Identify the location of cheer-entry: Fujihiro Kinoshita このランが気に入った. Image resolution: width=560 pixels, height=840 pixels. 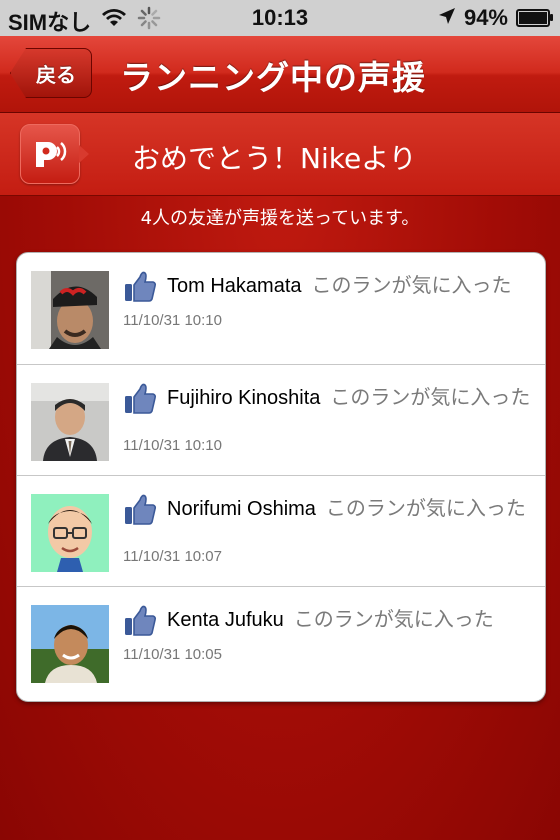
(330, 397).